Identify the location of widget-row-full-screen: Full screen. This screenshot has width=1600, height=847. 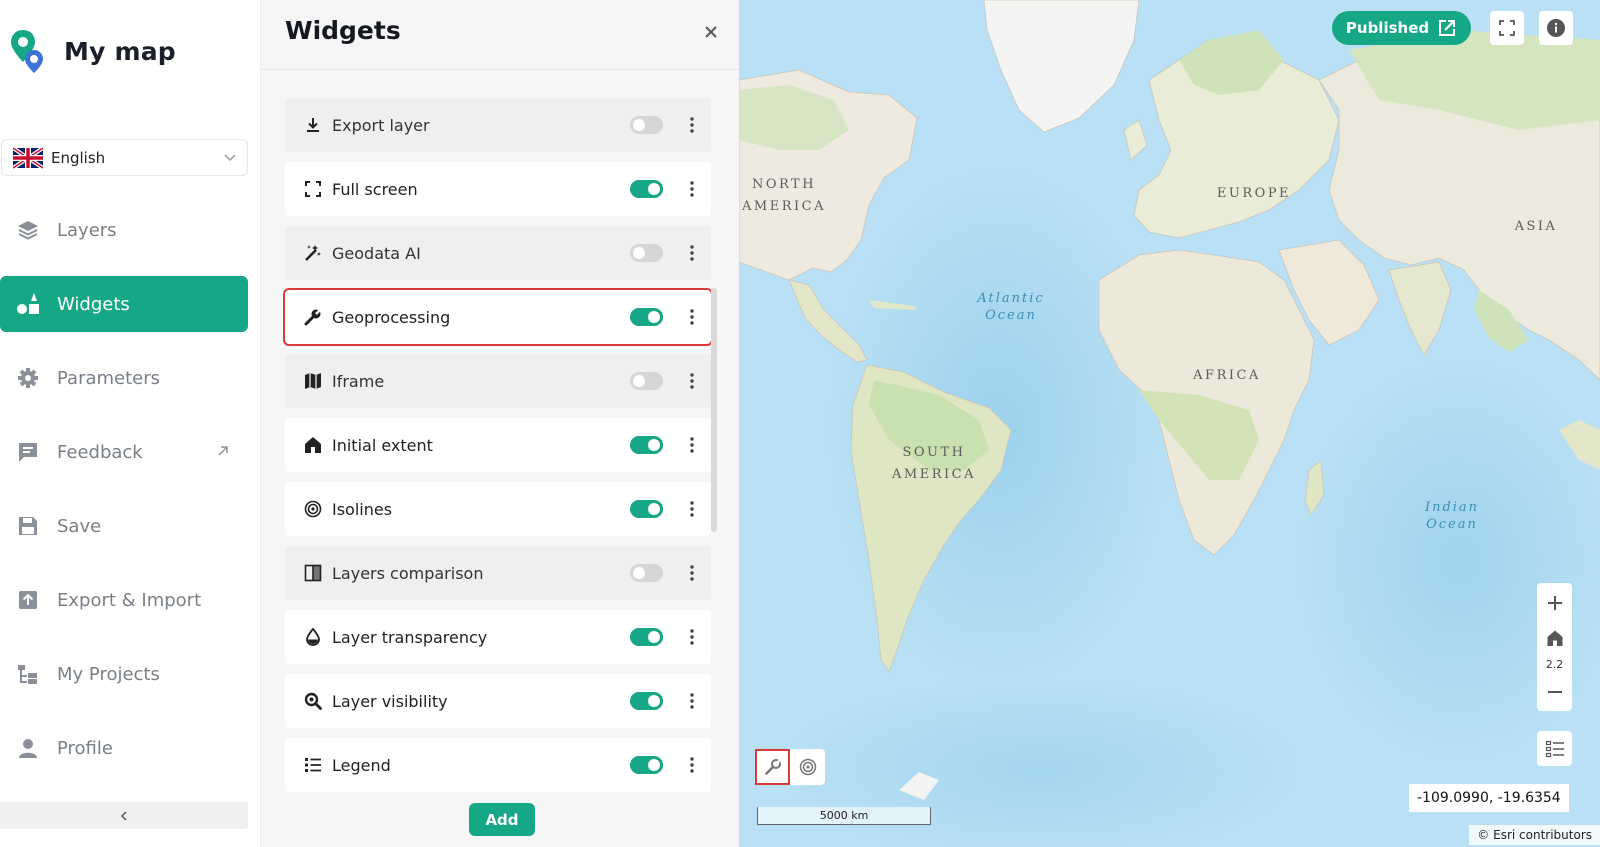
(498, 189).